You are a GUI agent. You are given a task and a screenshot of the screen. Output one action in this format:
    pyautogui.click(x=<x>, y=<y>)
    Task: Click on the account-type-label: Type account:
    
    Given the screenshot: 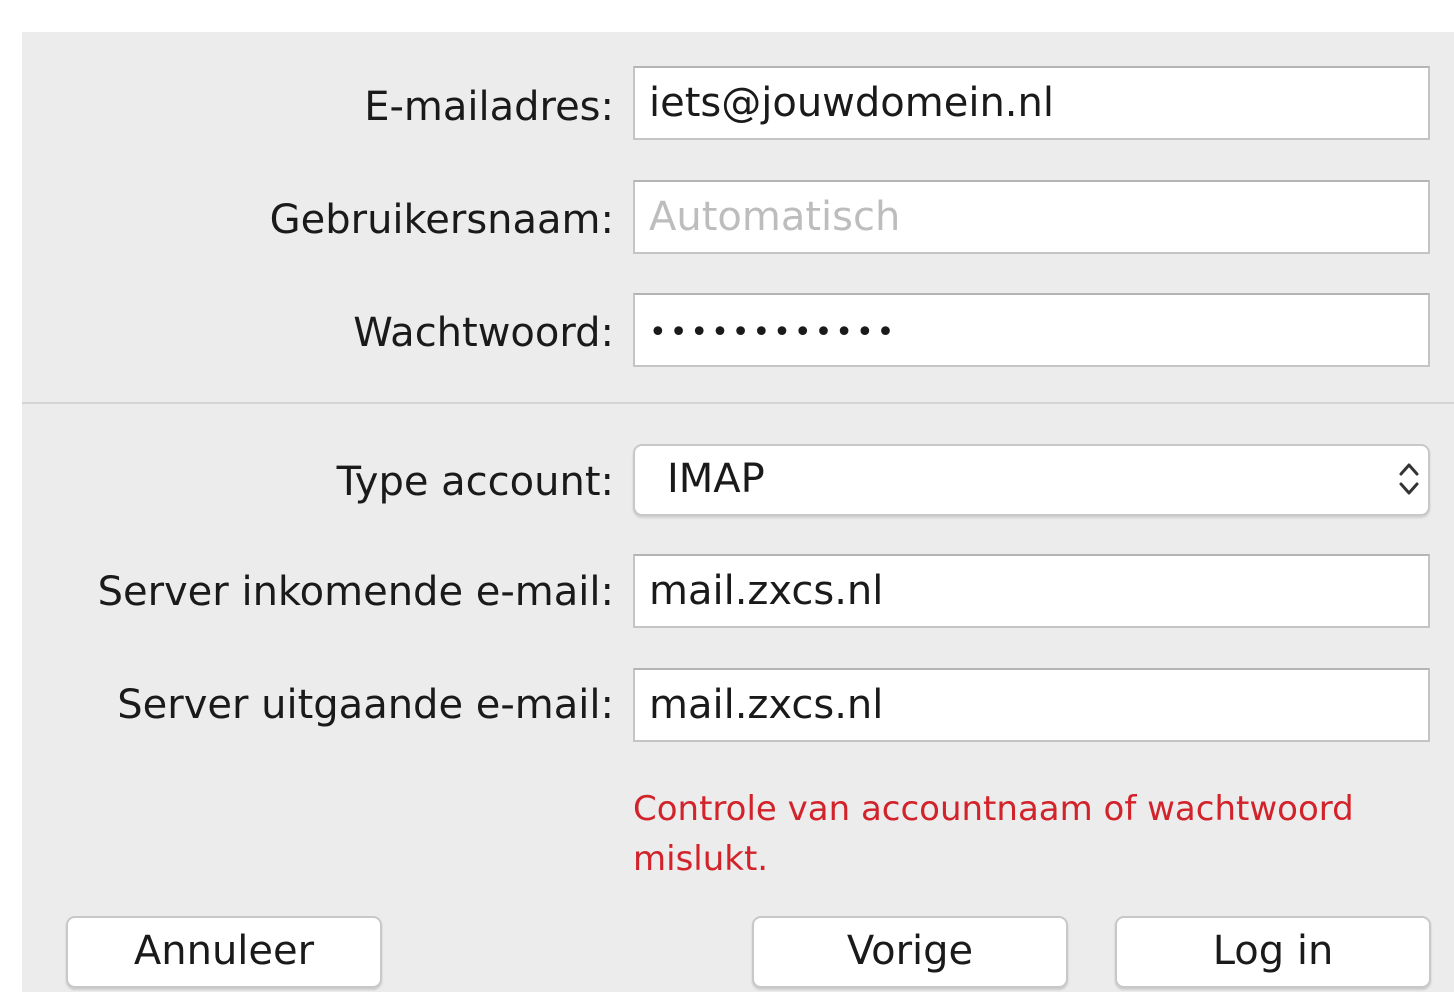 What is the action you would take?
    pyautogui.click(x=475, y=482)
    